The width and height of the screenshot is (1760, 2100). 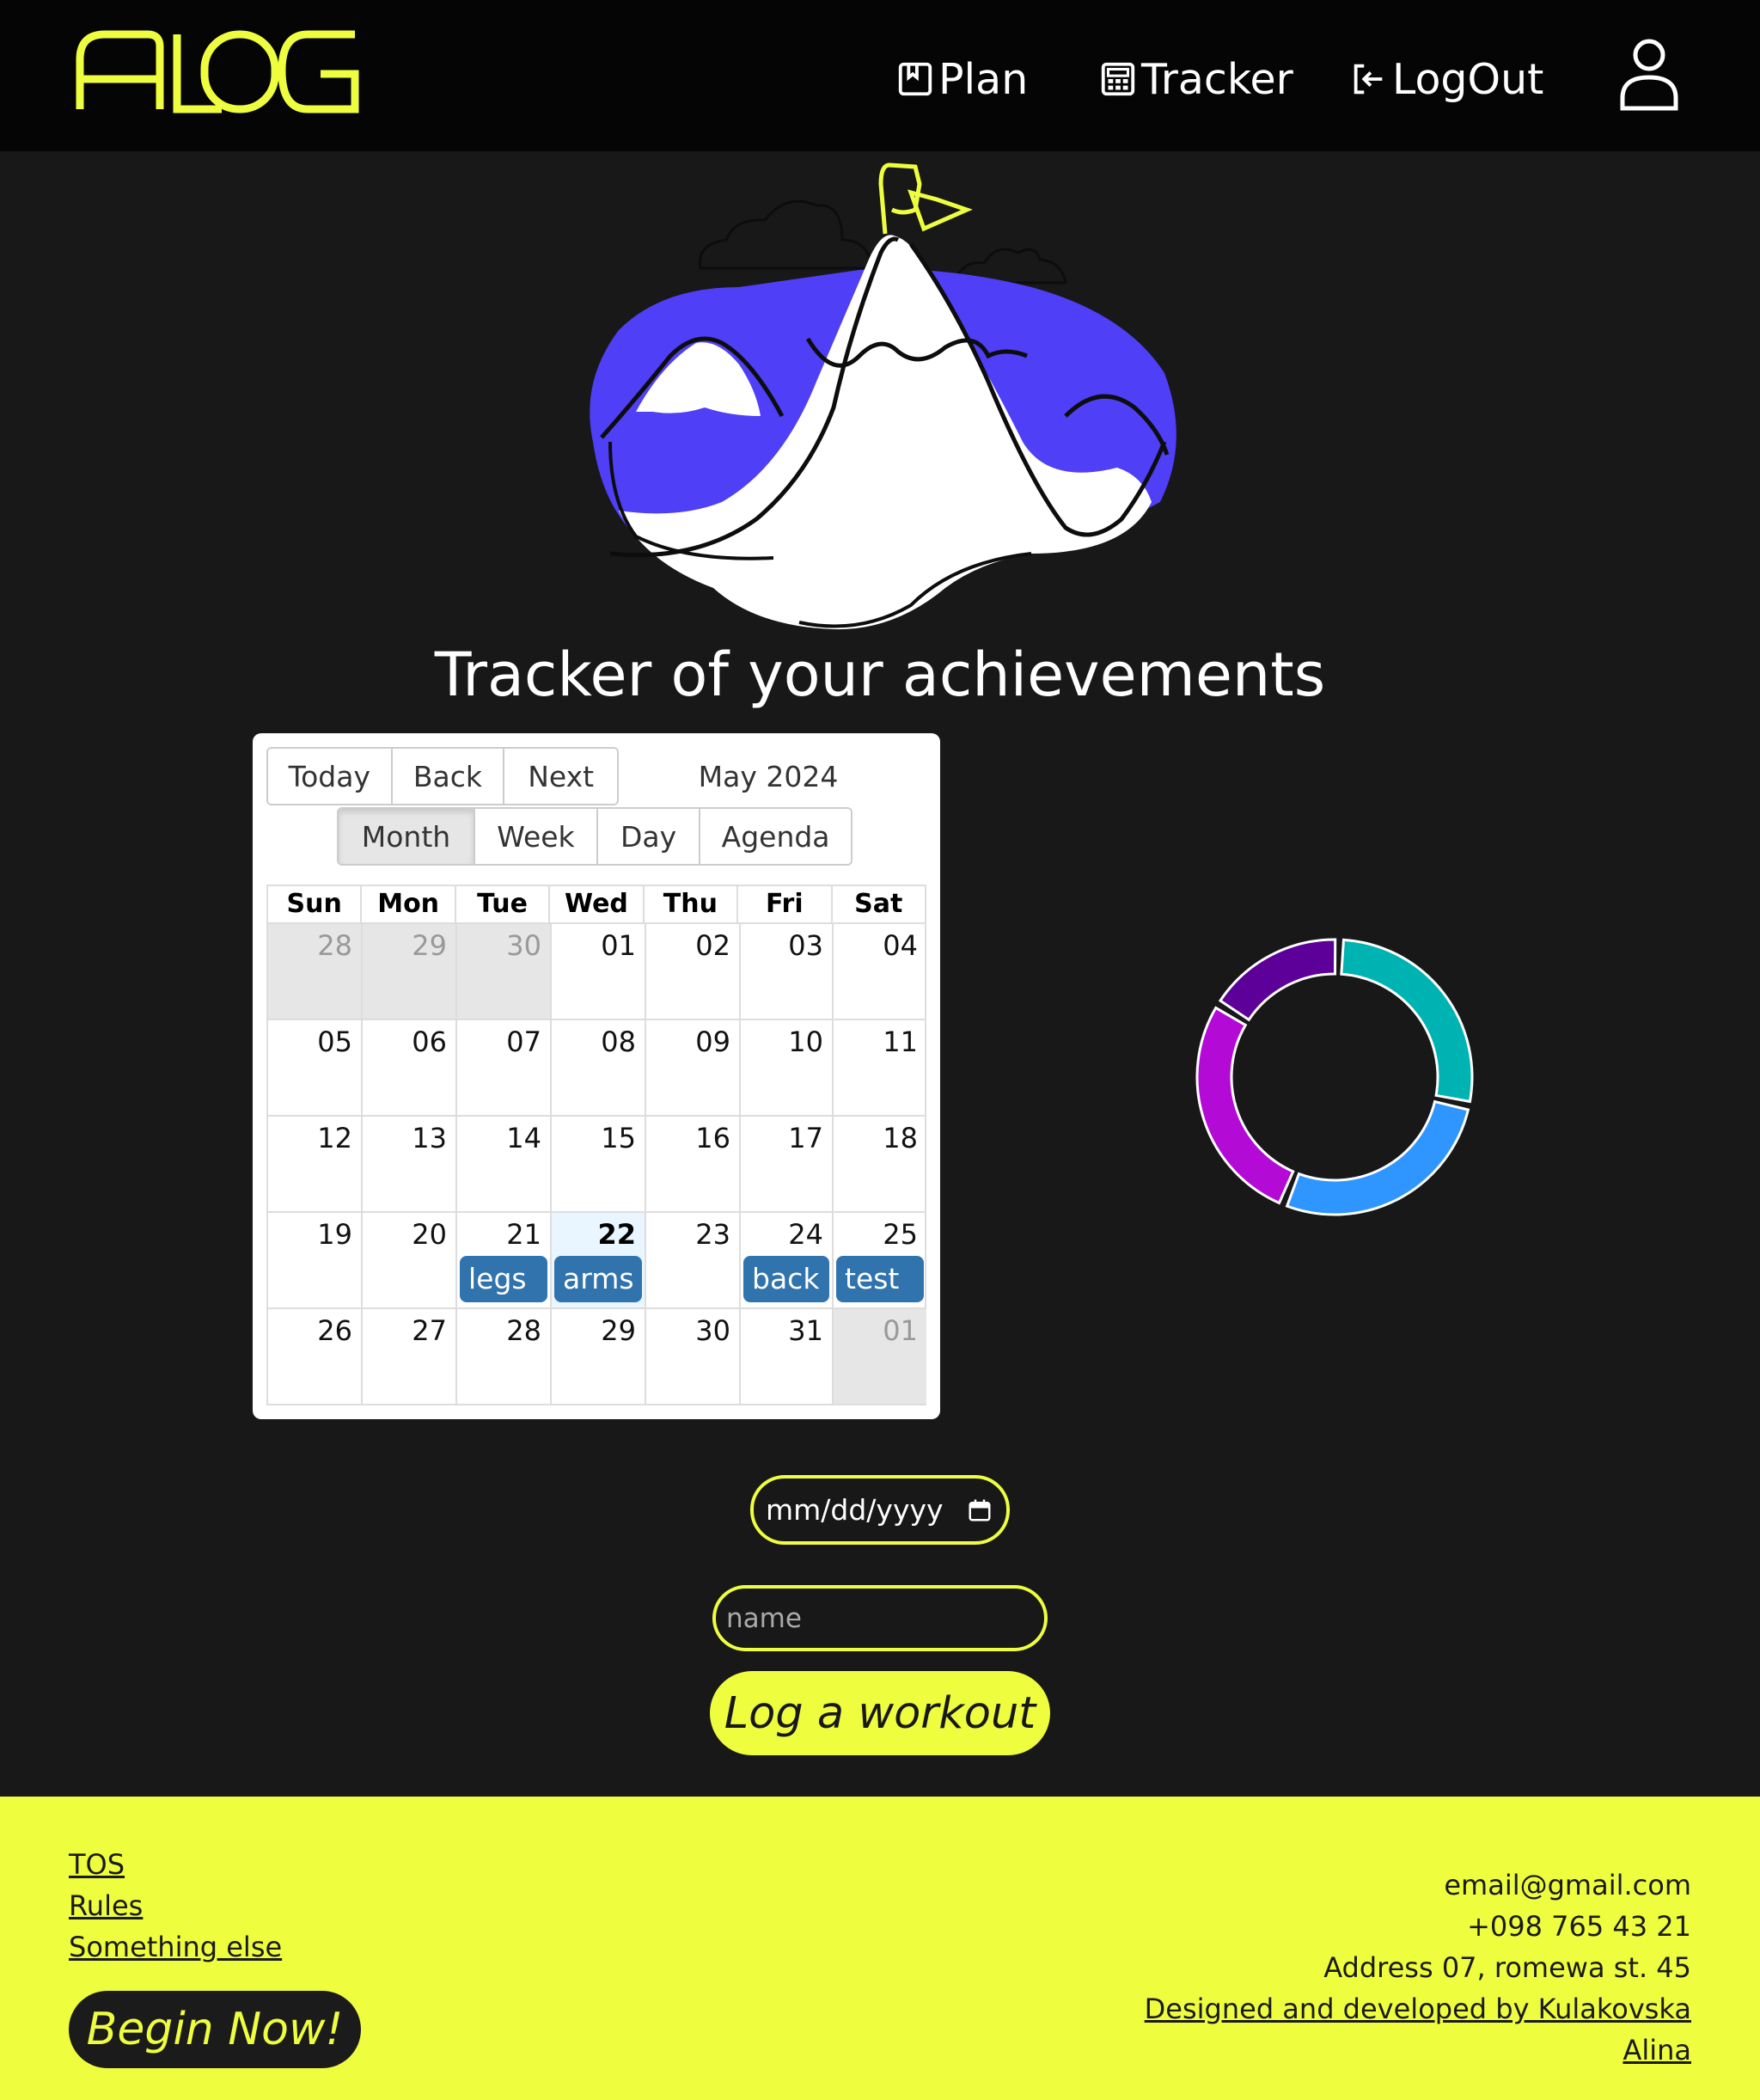 I want to click on day-number: 27, so click(x=429, y=1330).